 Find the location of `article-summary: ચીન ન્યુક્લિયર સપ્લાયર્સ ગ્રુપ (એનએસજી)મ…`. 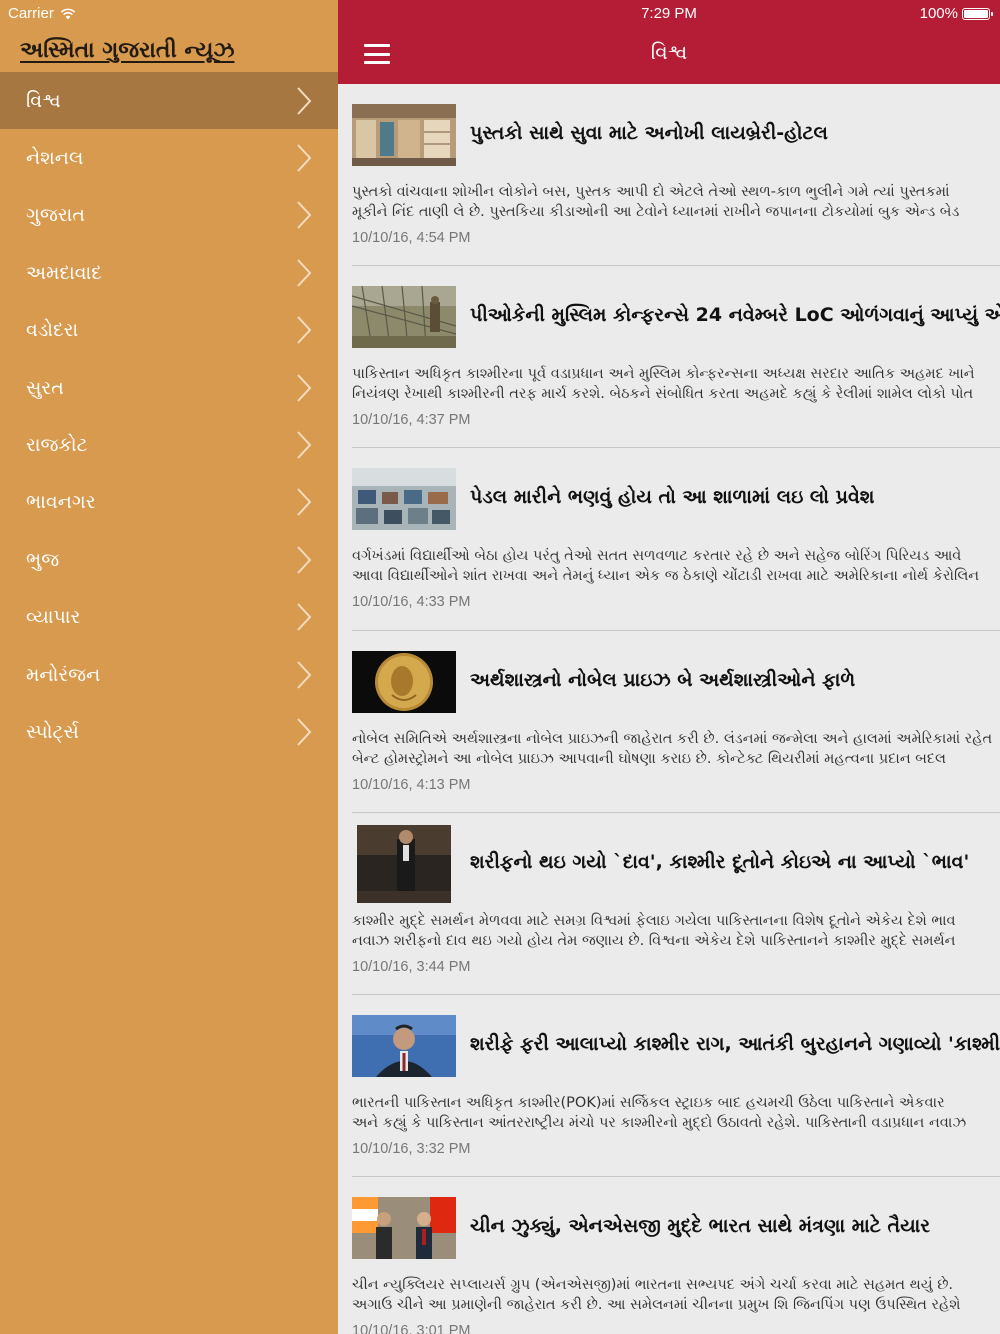

article-summary: ચીન ન્યુક્લિયર સપ્લાયર્સ ગ્રુપ (એનએસજી)મ… is located at coordinates (676, 1295).